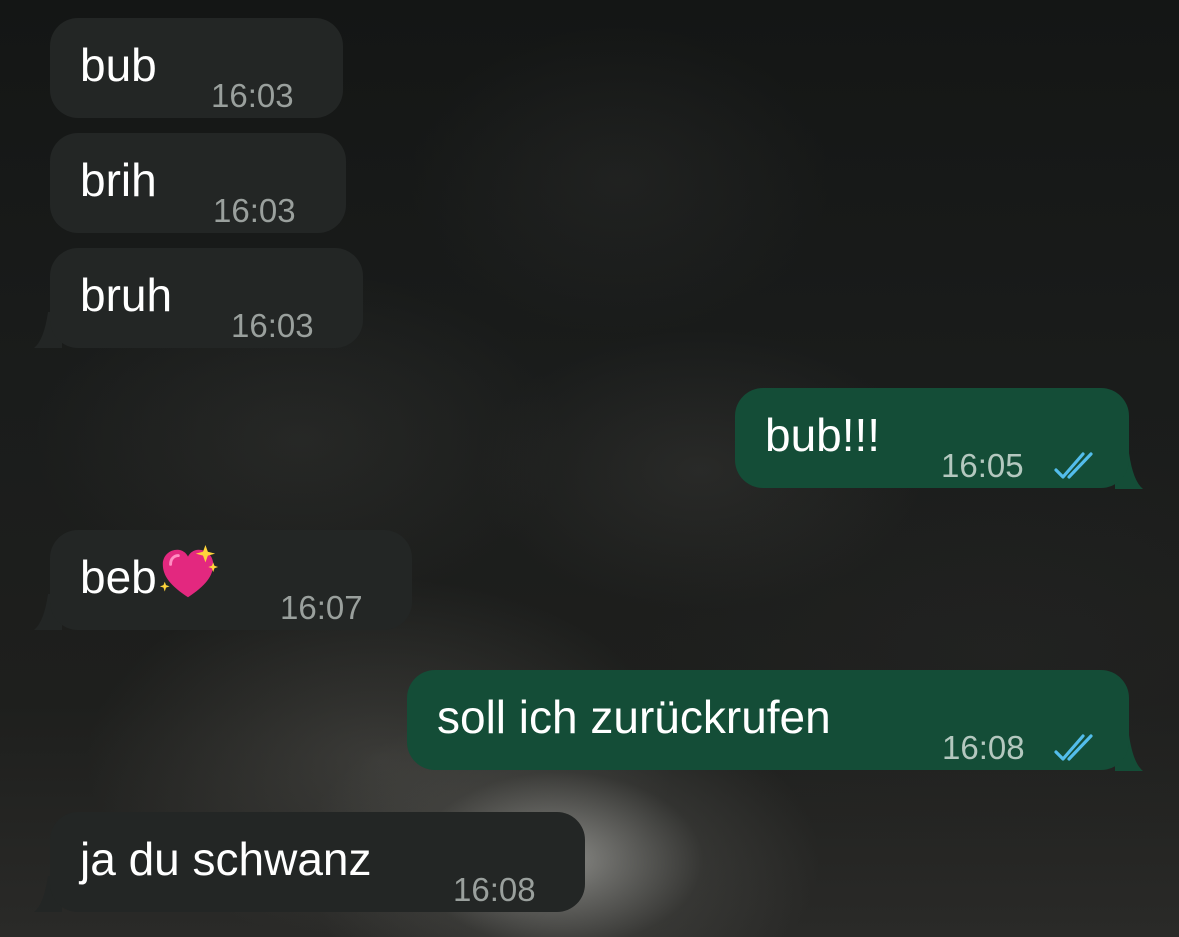 This screenshot has width=1179, height=937. Describe the element at coordinates (188, 571) in the screenshot. I see `sparkling-heart-emoji-icon` at that location.